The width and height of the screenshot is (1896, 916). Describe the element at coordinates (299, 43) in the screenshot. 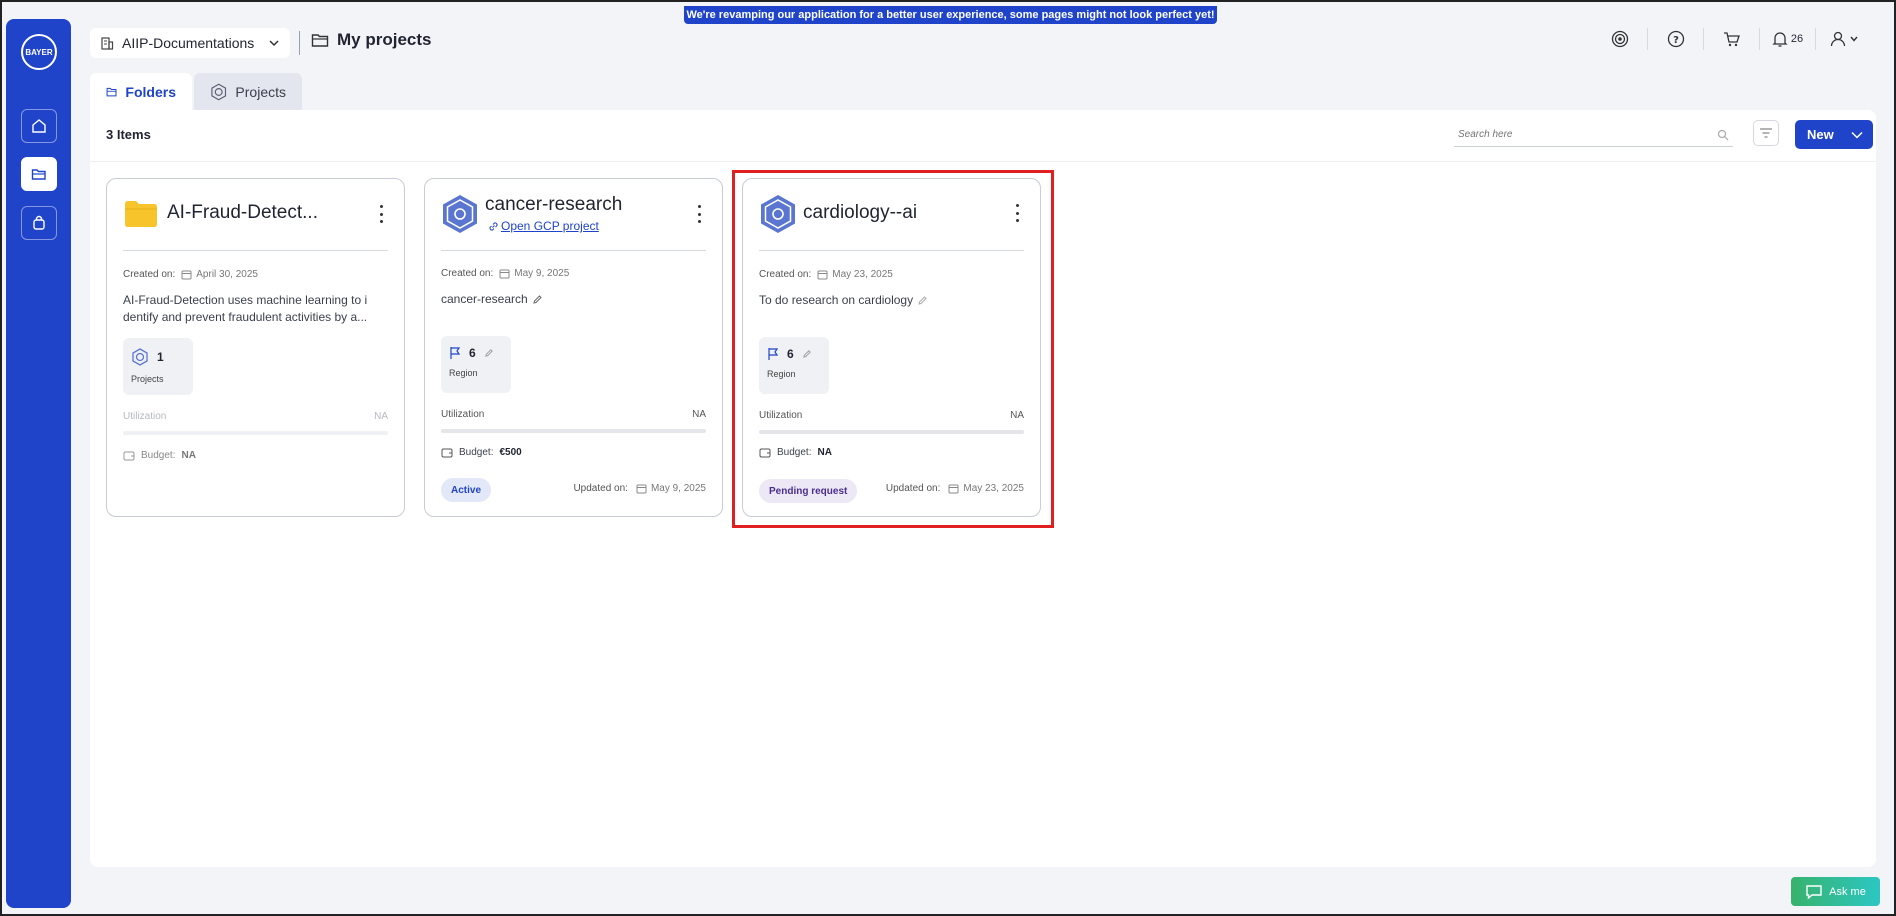

I see `header-divider` at that location.